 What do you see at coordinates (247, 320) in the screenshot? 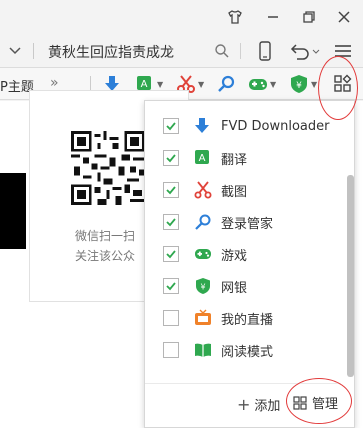
I see `dropdown-item-label: 我的直播` at bounding box center [247, 320].